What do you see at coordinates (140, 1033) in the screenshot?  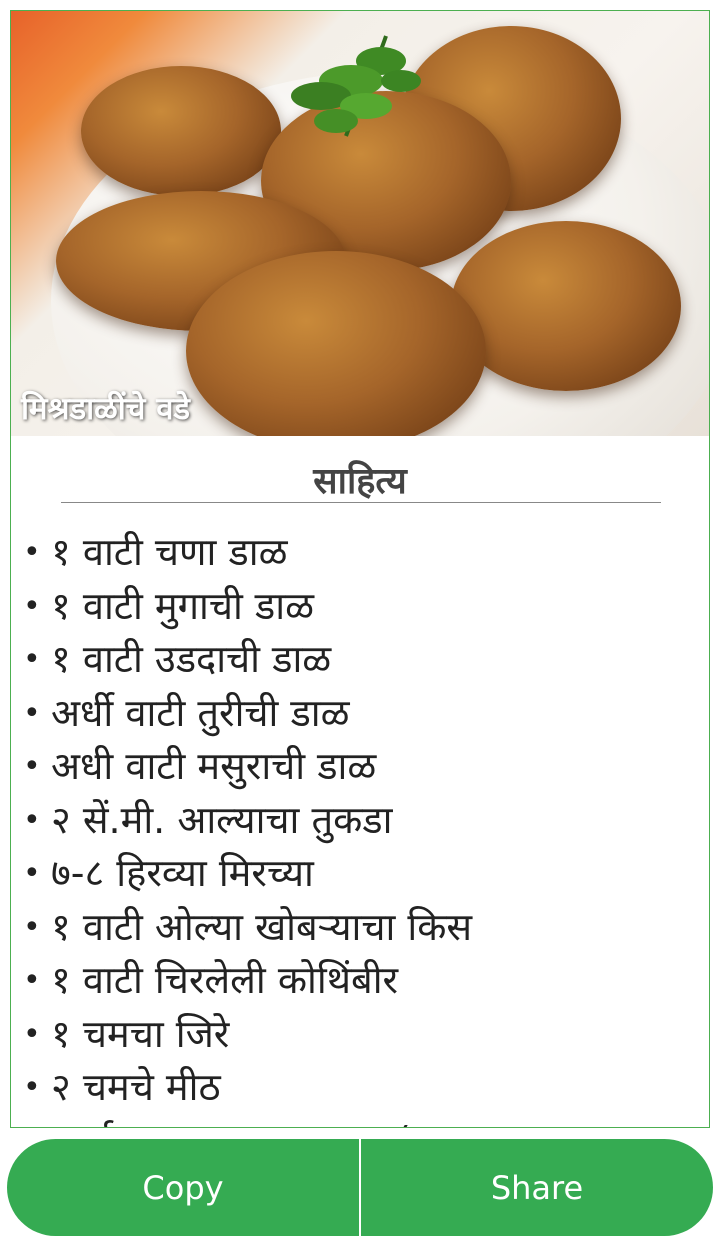 I see `ingredient-text: १ चमचा जिरे` at bounding box center [140, 1033].